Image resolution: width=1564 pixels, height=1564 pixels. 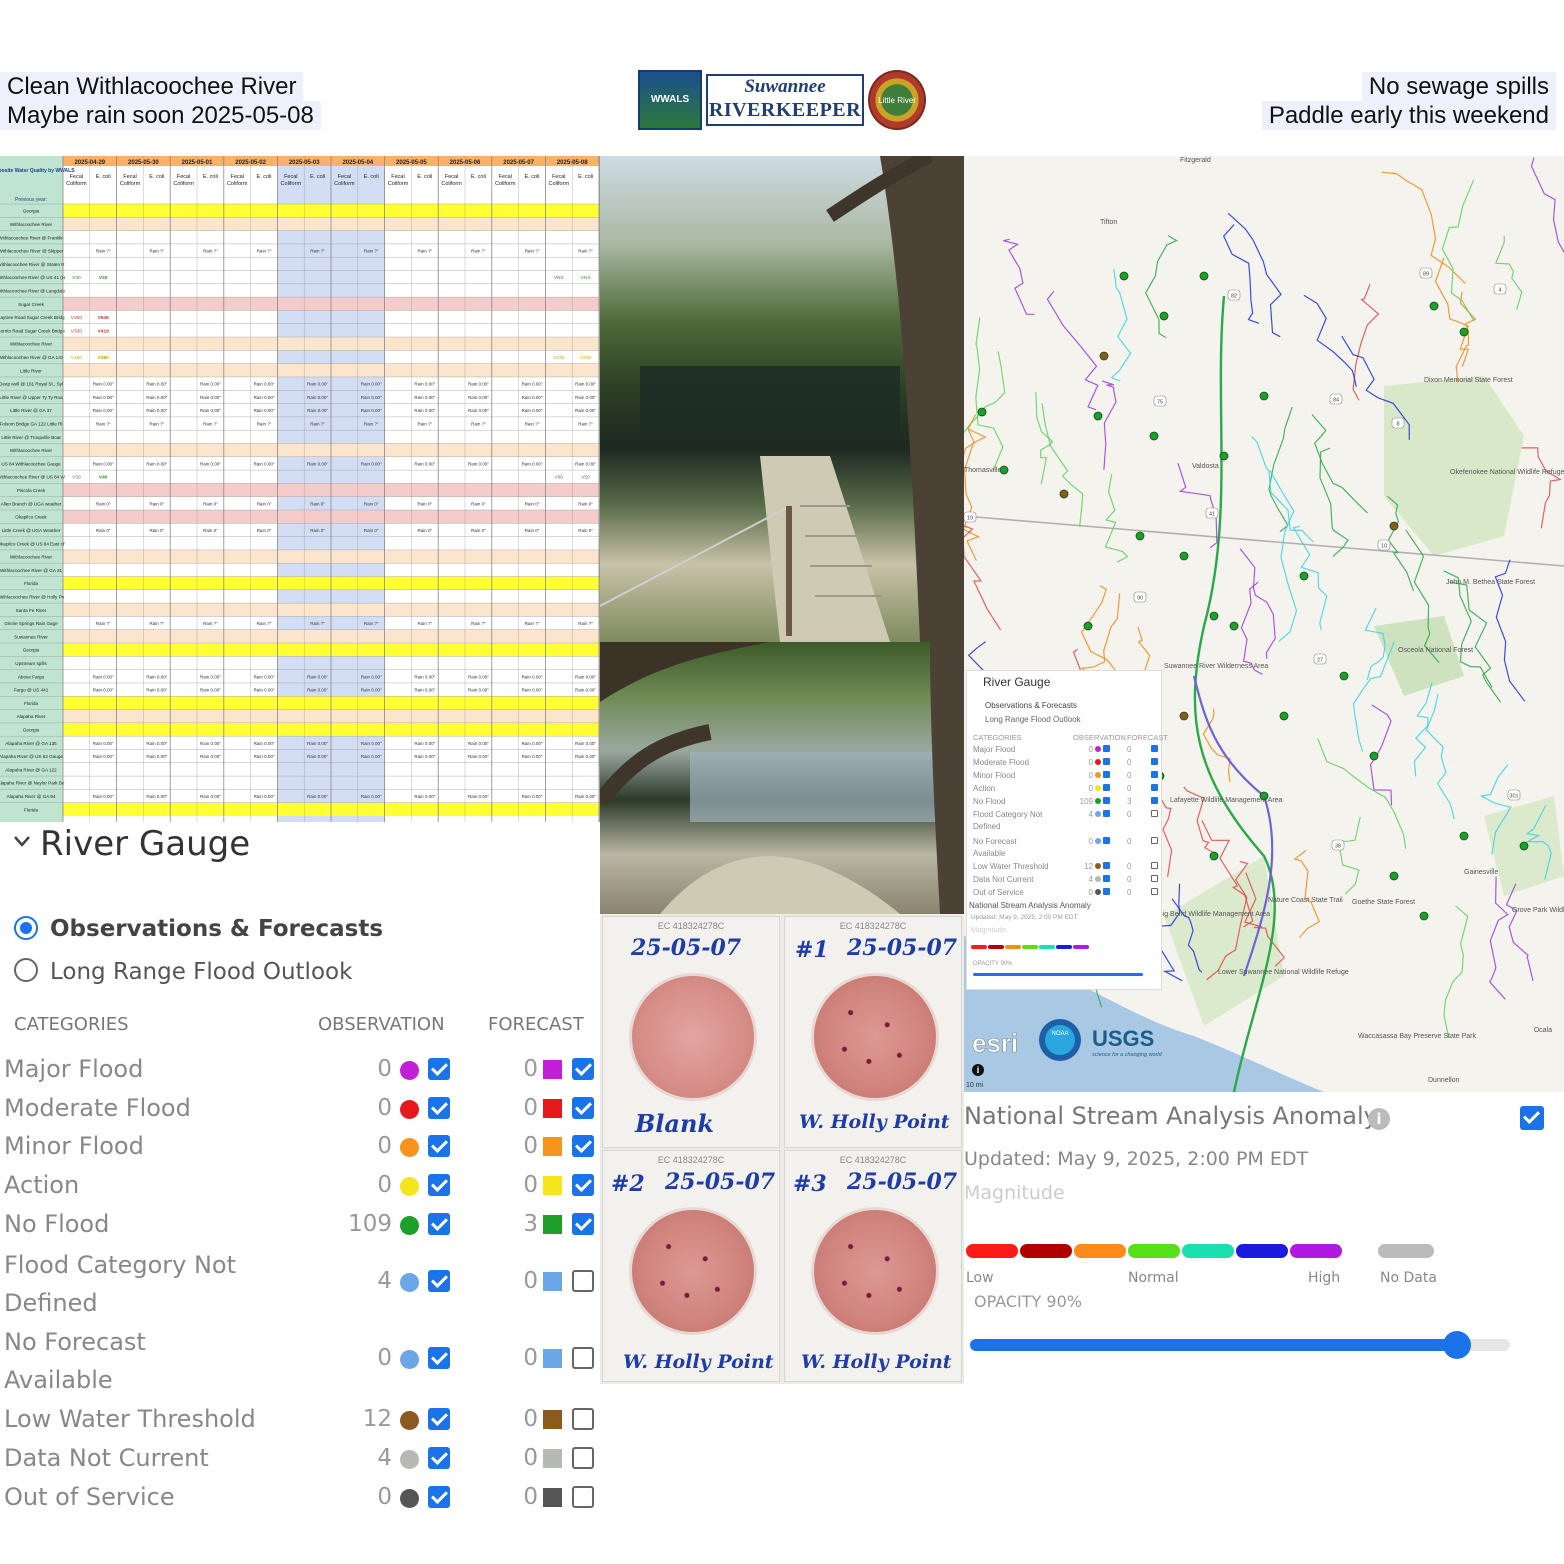 What do you see at coordinates (103, 478) in the screenshot?
I see `bacteria-value: V40` at bounding box center [103, 478].